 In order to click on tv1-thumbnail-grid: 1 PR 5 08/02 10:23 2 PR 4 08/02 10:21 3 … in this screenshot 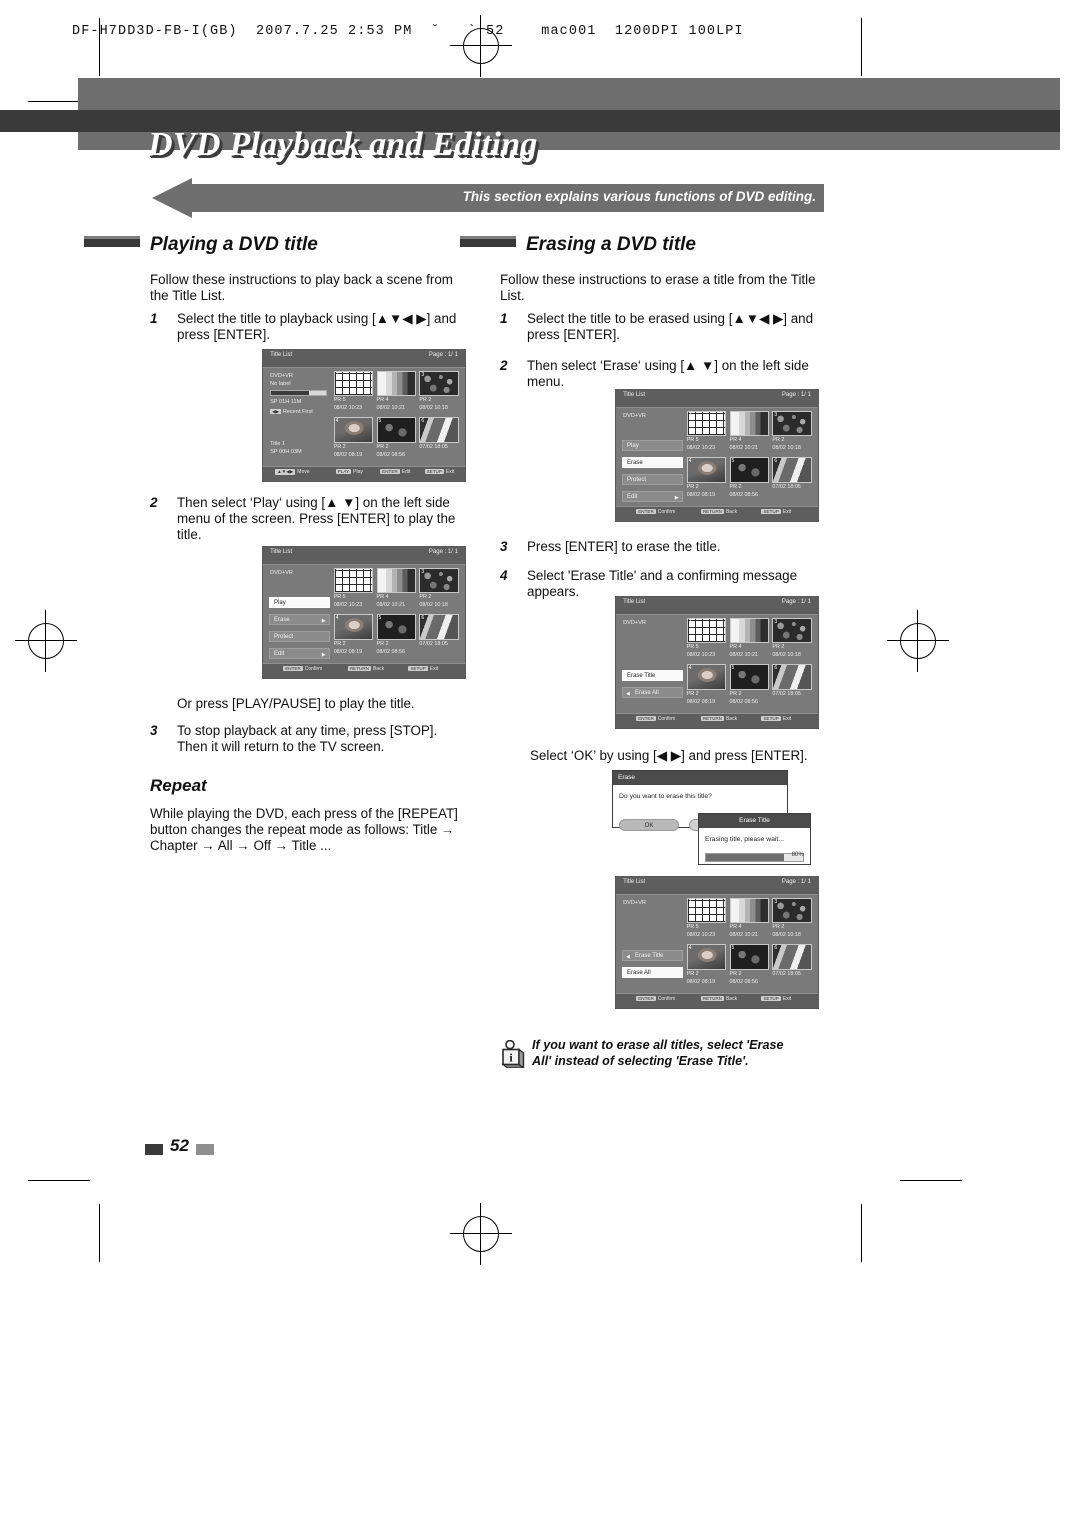, I will do `click(396, 417)`.